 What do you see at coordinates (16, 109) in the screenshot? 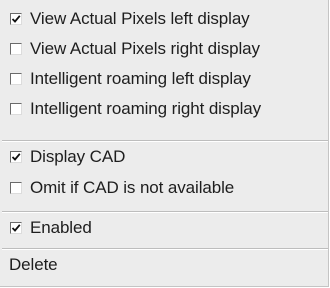
I see `checkbox-intelligent-roaming-right` at bounding box center [16, 109].